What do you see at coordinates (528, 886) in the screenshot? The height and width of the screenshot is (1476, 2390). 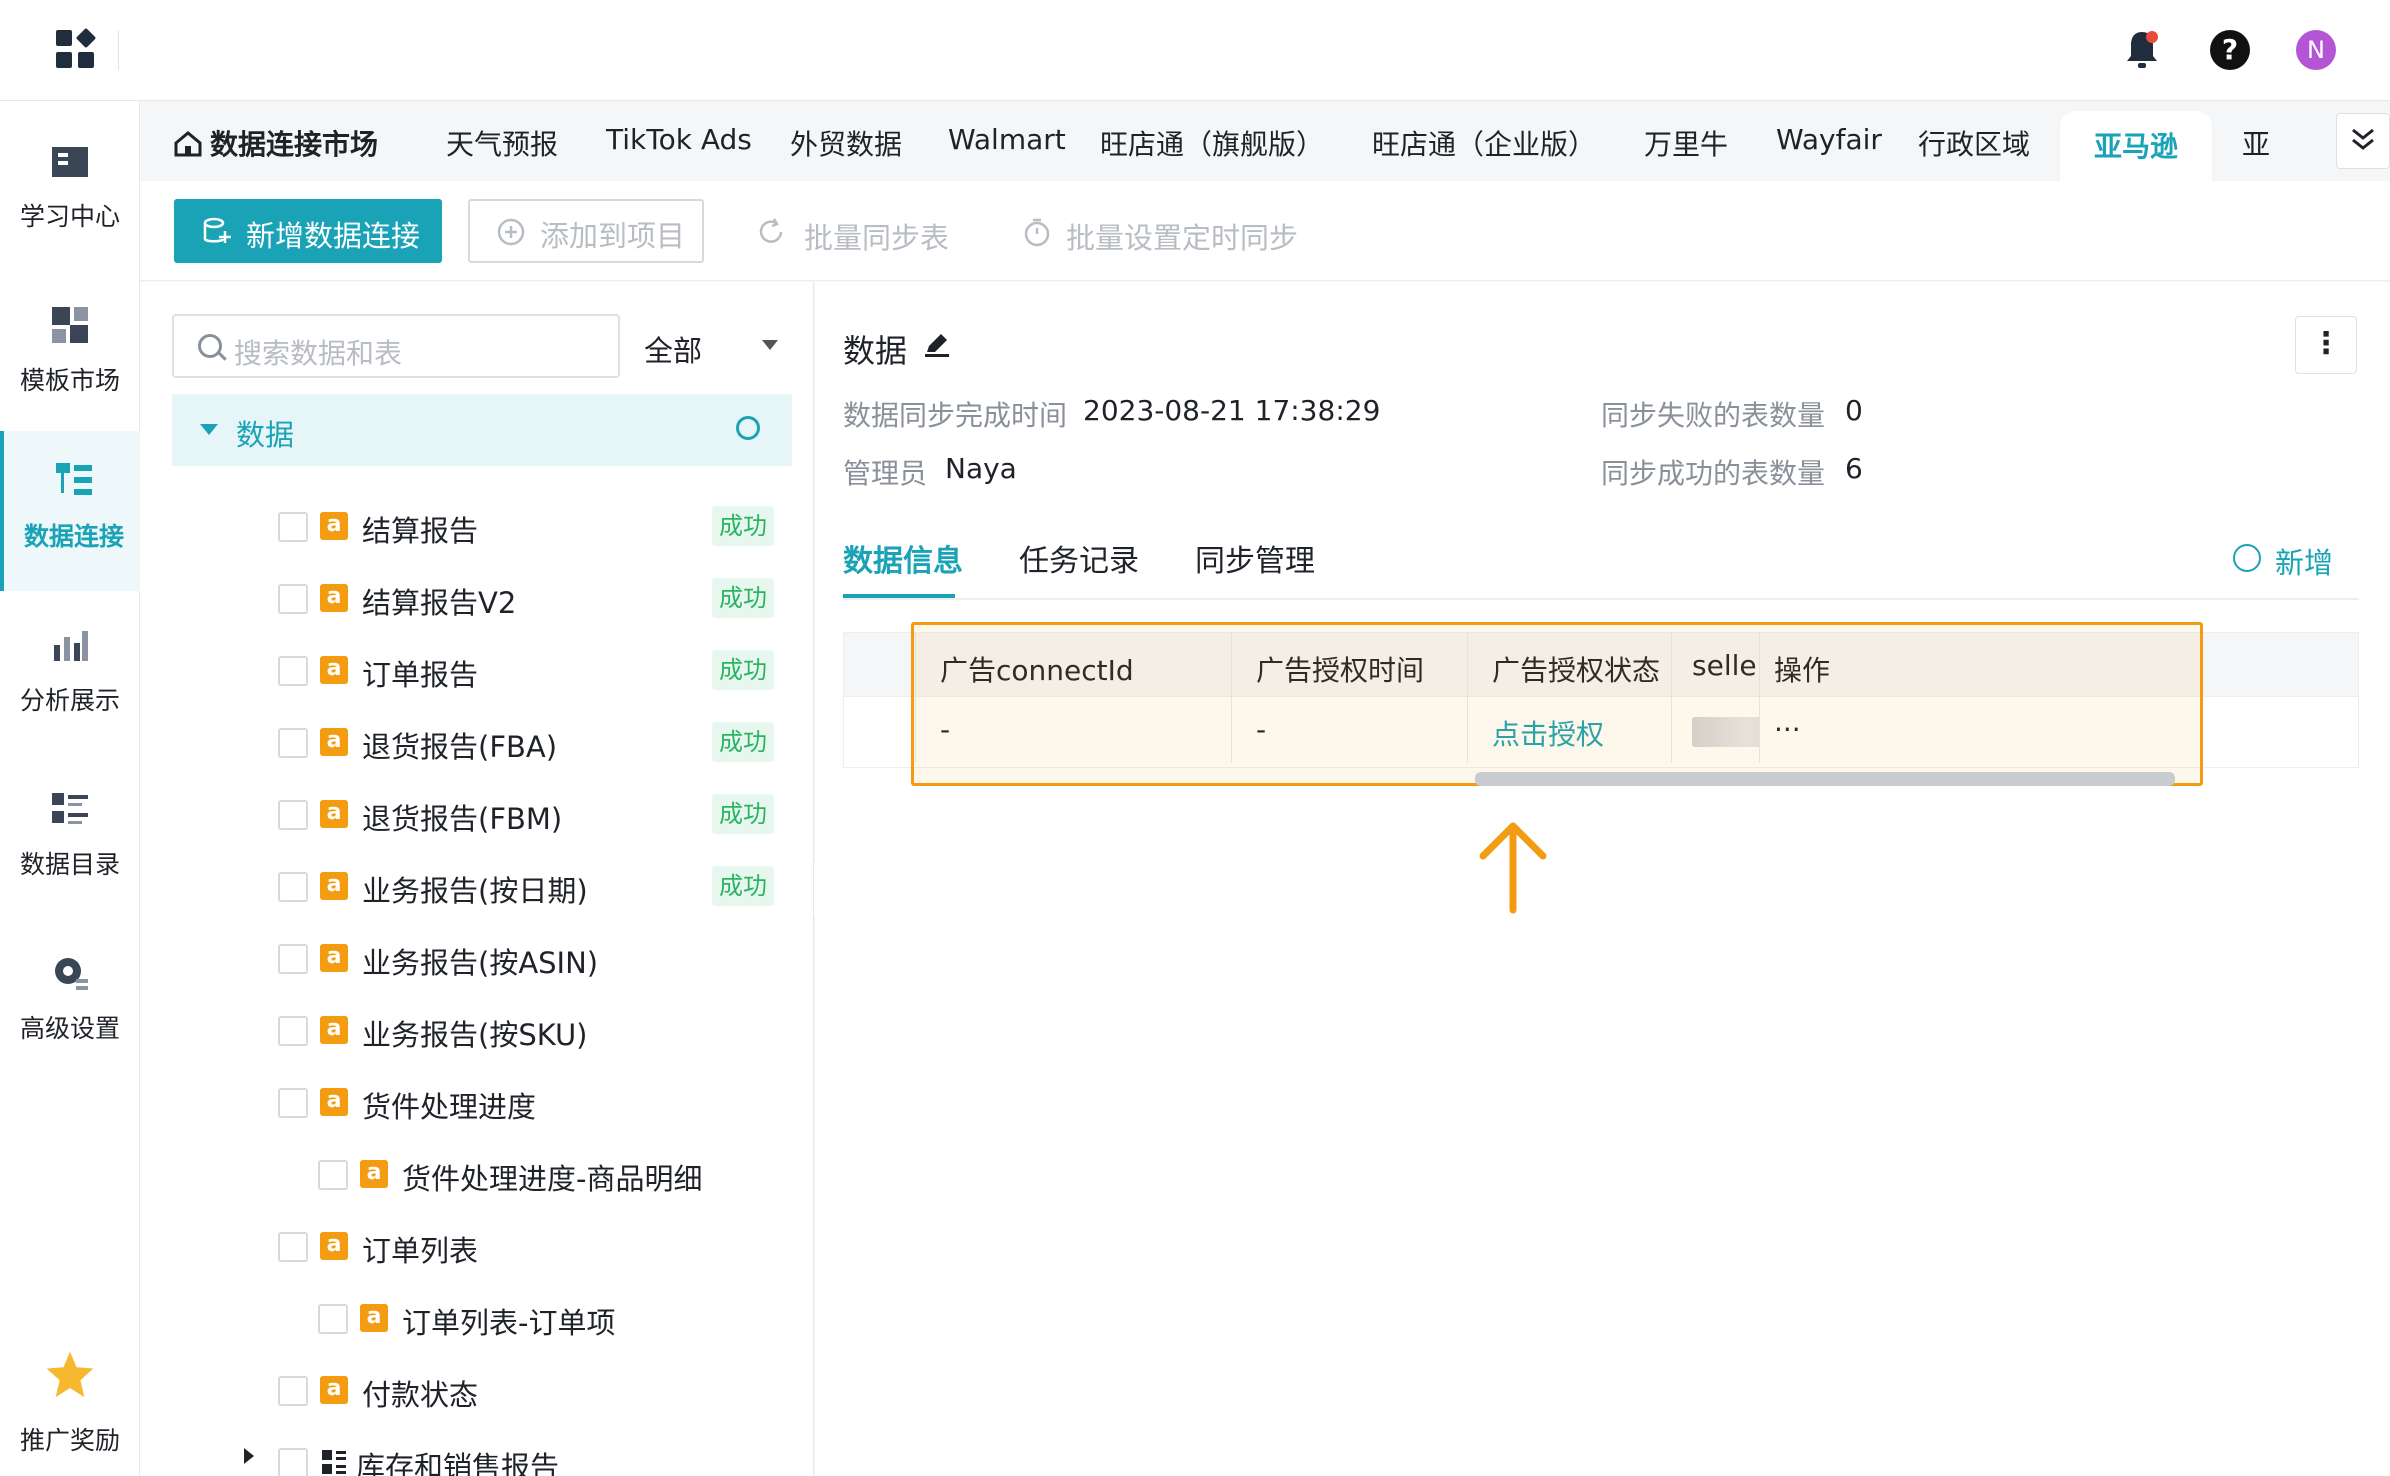 I see `tree-item: a 业务报告(按日期) 成功` at bounding box center [528, 886].